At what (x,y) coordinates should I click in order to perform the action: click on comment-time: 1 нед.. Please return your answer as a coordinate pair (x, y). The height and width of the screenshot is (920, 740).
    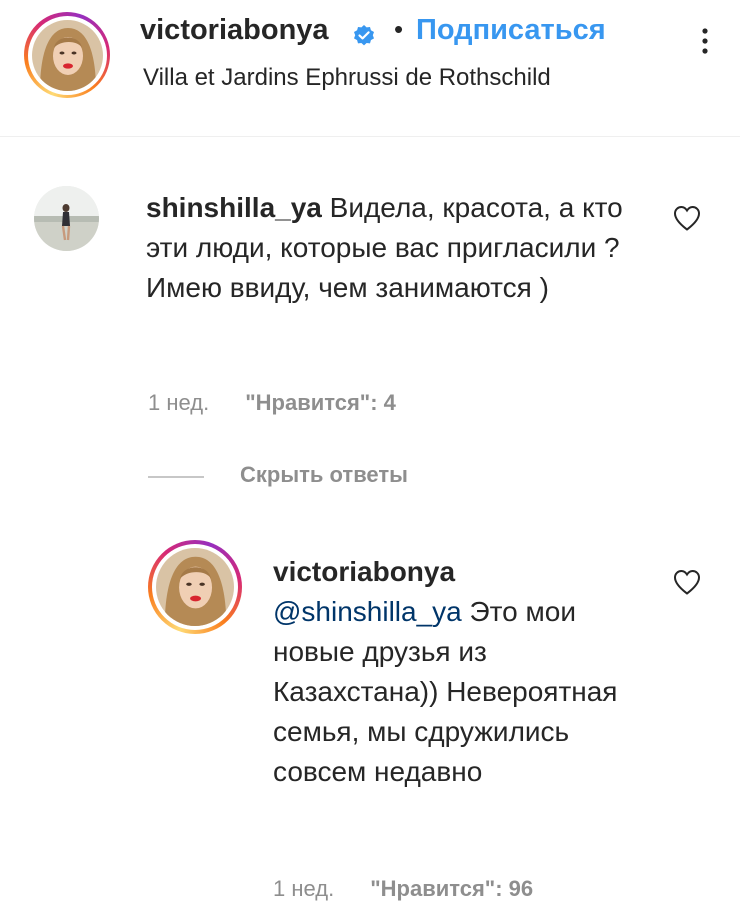
    Looking at the image, I should click on (178, 402).